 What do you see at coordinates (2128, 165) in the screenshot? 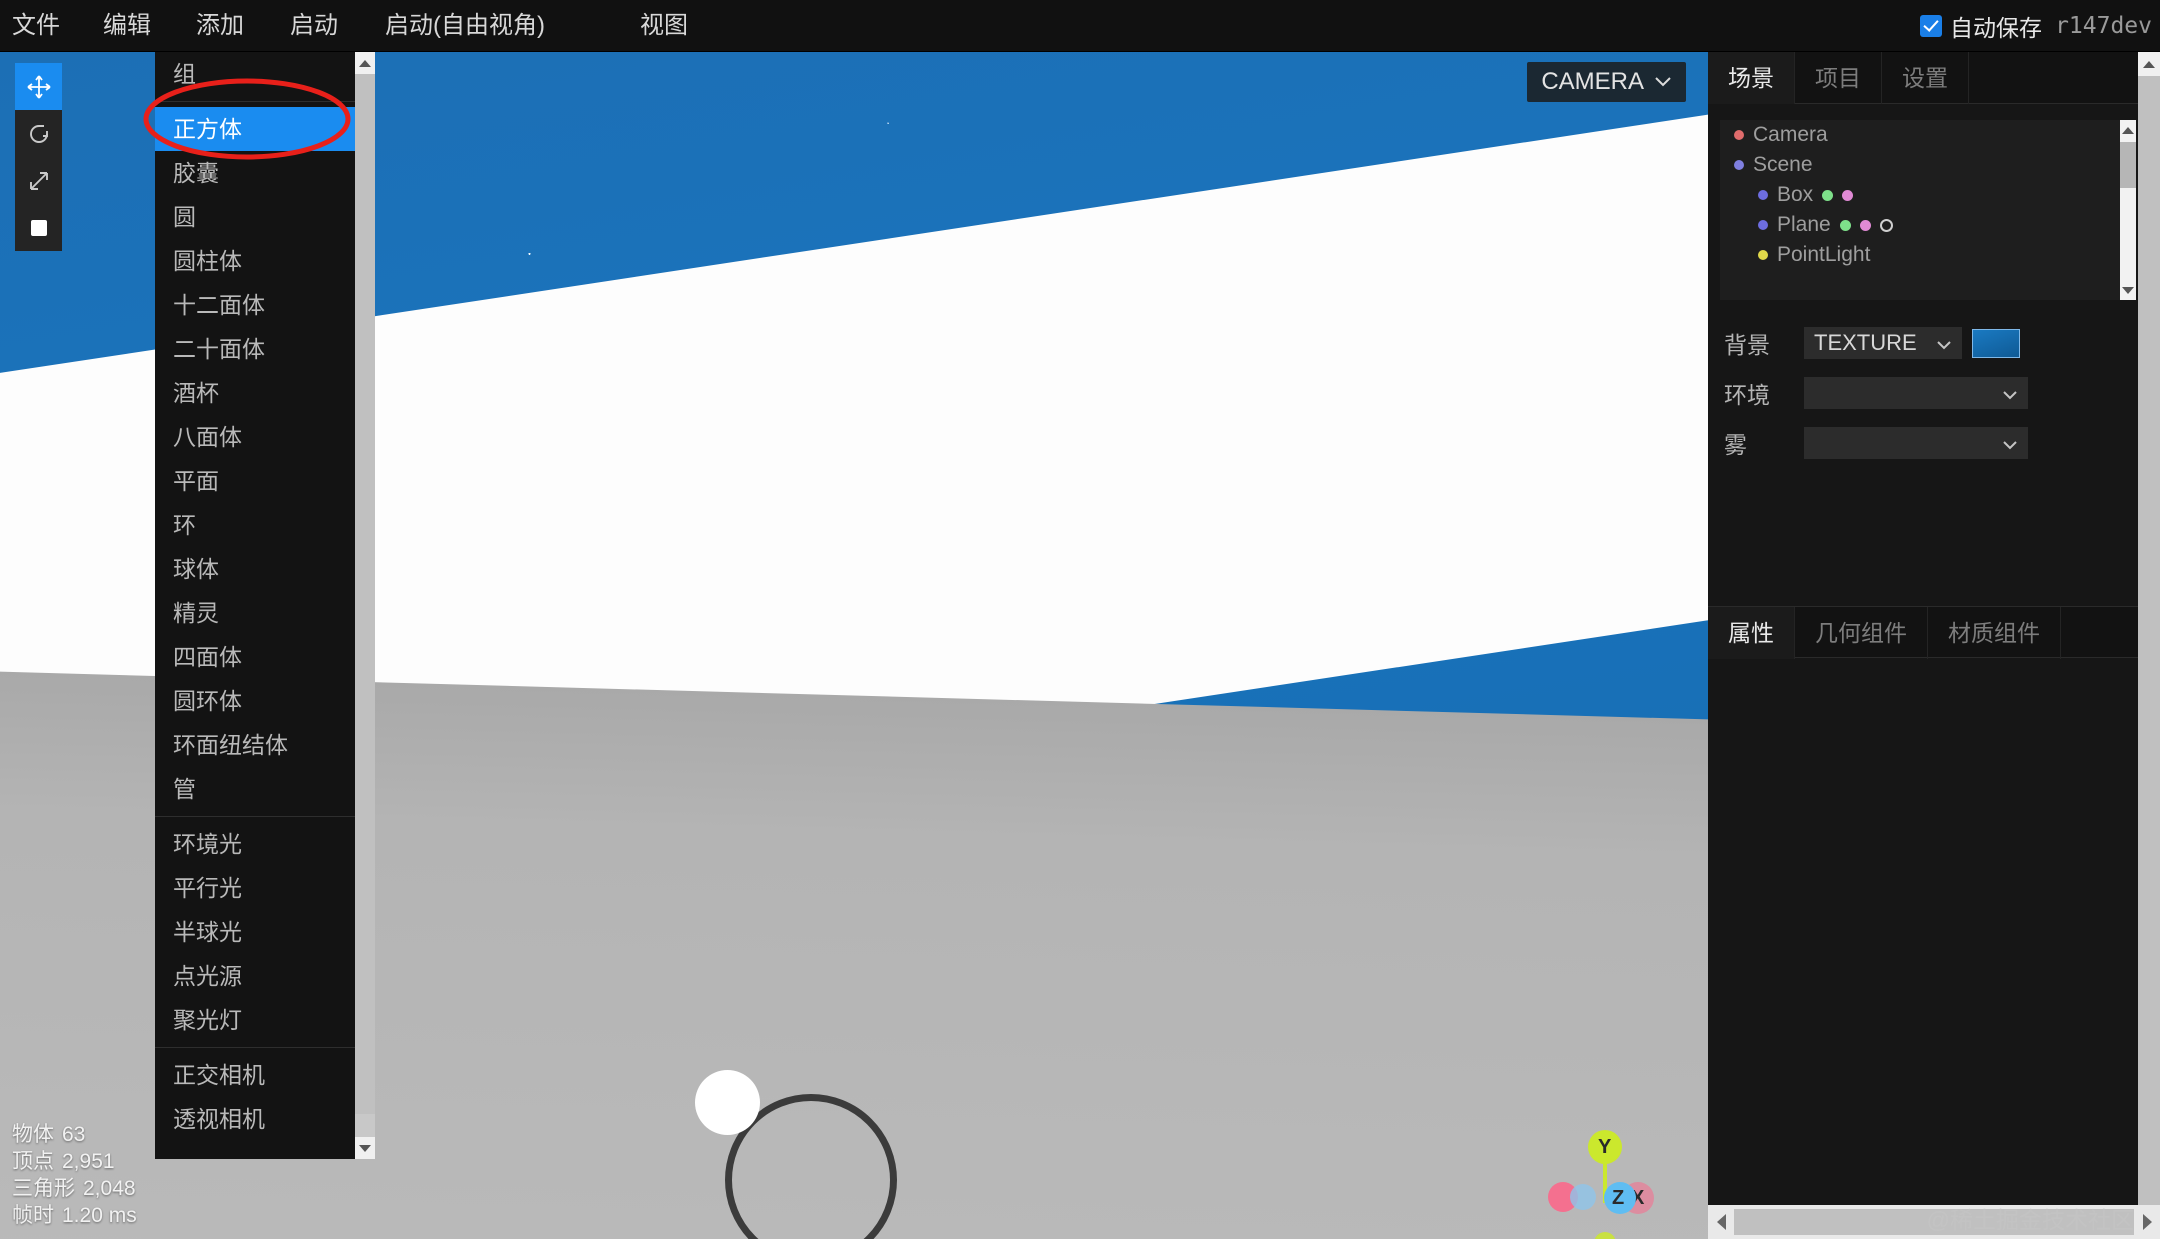
I see `outliner-scroll-thumb` at bounding box center [2128, 165].